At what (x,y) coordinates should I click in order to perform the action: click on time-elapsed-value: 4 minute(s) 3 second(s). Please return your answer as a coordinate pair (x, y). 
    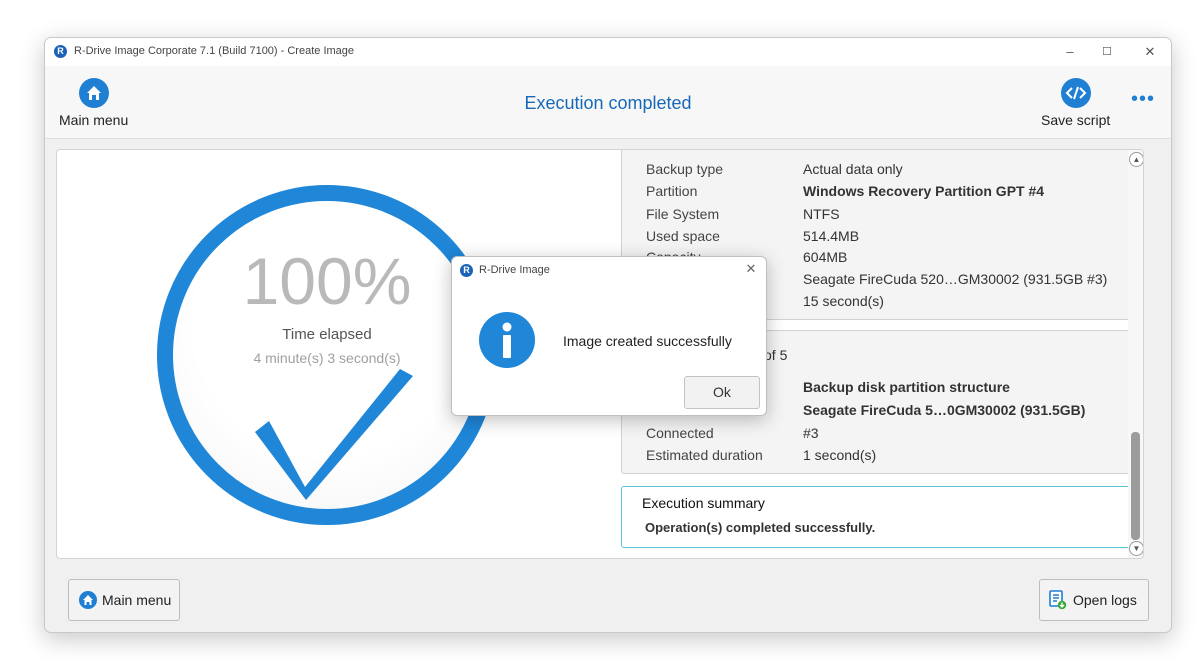
    Looking at the image, I should click on (327, 358).